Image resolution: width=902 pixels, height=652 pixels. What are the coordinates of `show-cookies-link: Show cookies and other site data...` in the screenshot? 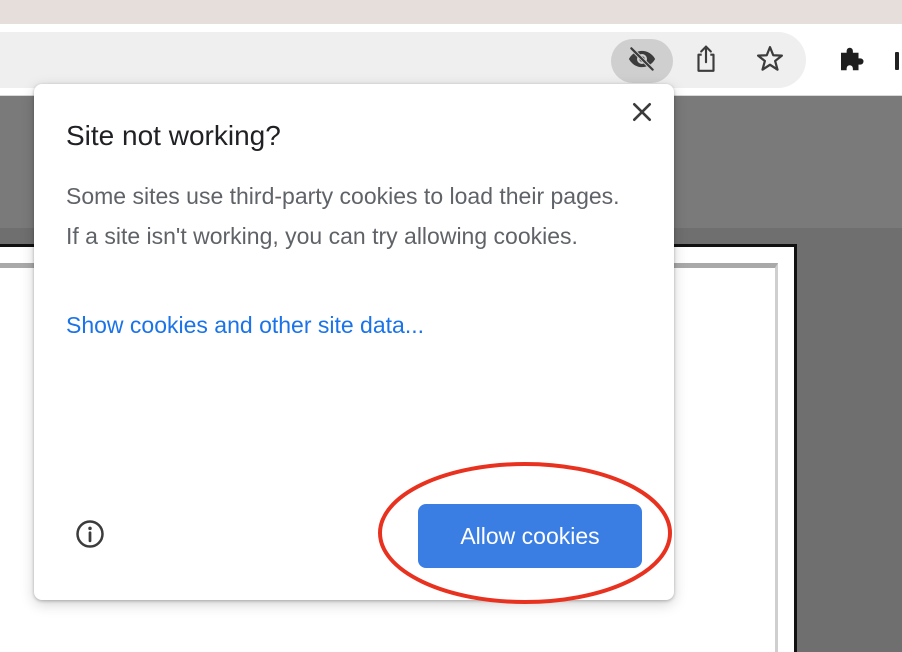 It's located at (245, 325).